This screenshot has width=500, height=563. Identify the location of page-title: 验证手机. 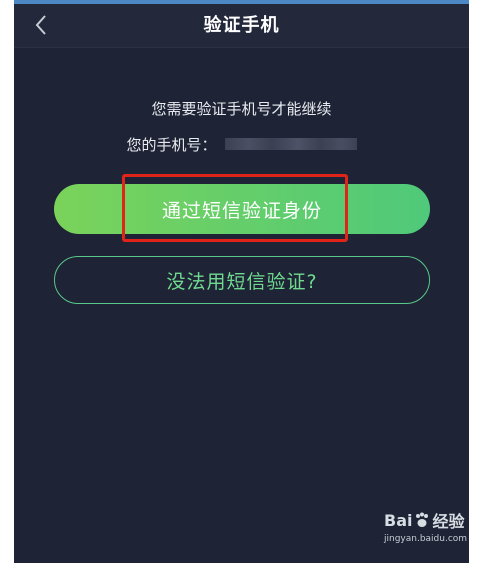
(241, 25).